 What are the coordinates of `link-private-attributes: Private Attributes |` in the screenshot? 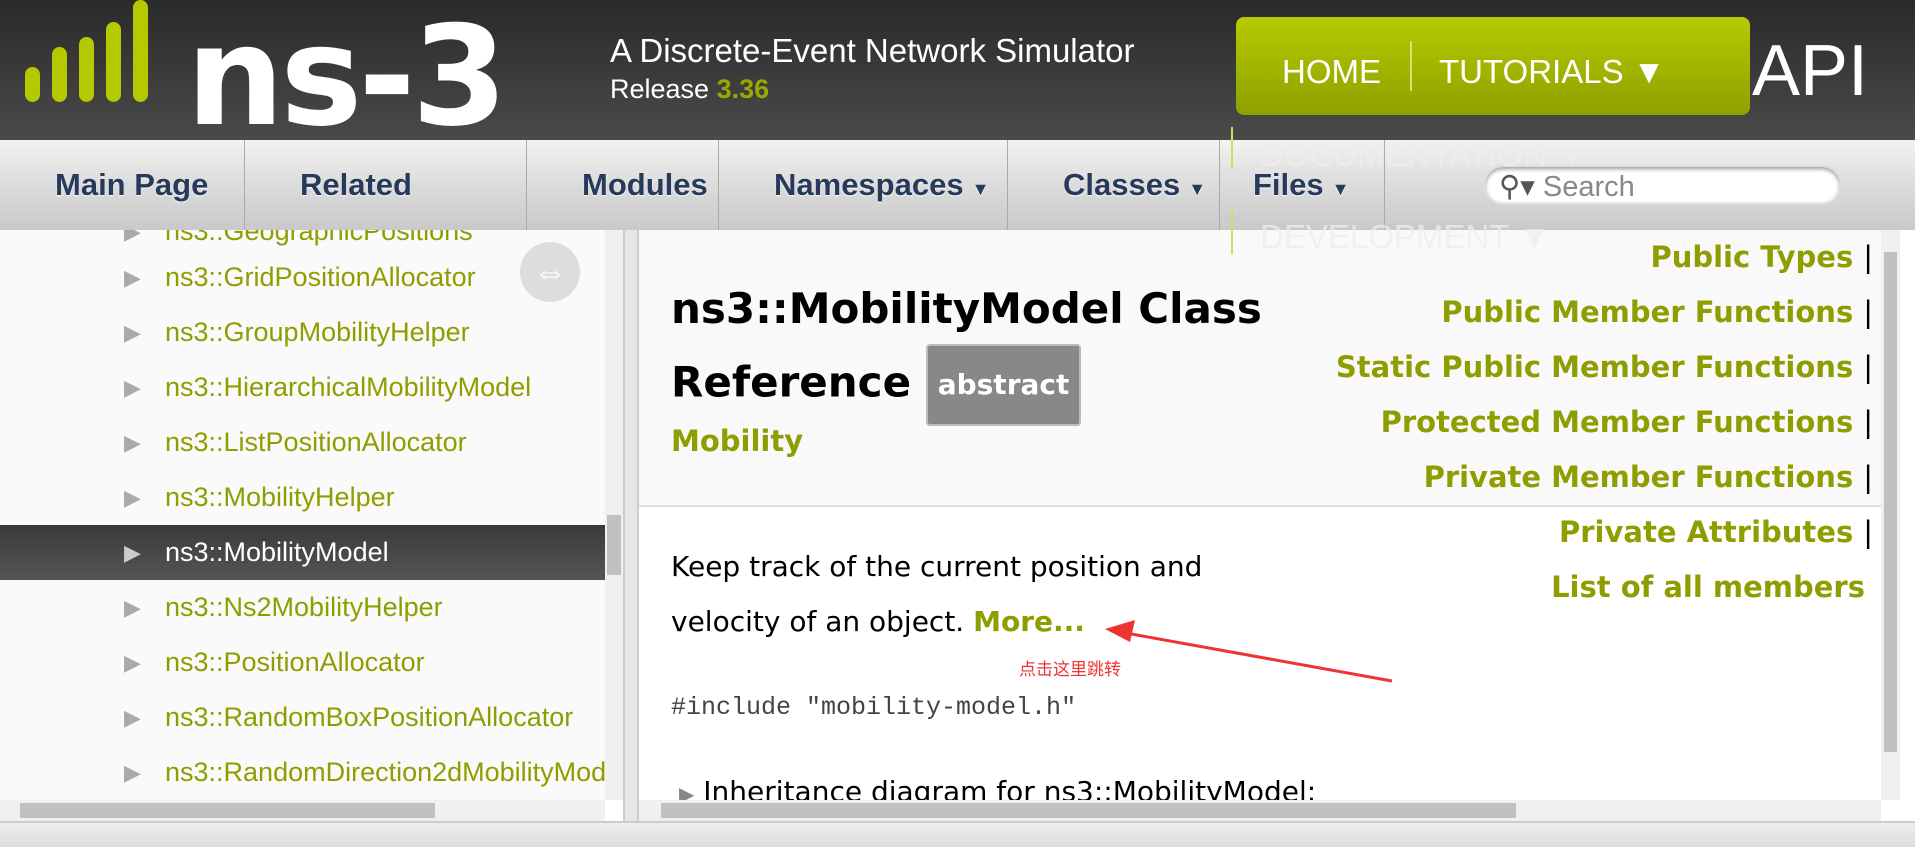 It's located at (1716, 532).